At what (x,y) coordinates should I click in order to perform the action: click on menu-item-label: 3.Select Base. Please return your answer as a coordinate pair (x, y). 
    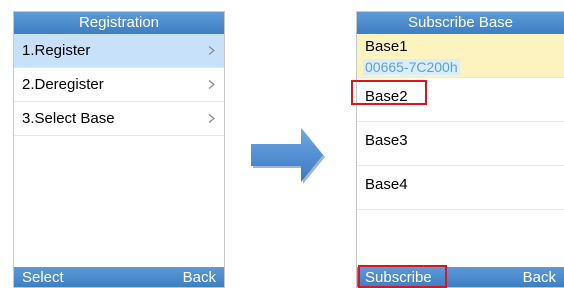
    Looking at the image, I should click on (68, 118).